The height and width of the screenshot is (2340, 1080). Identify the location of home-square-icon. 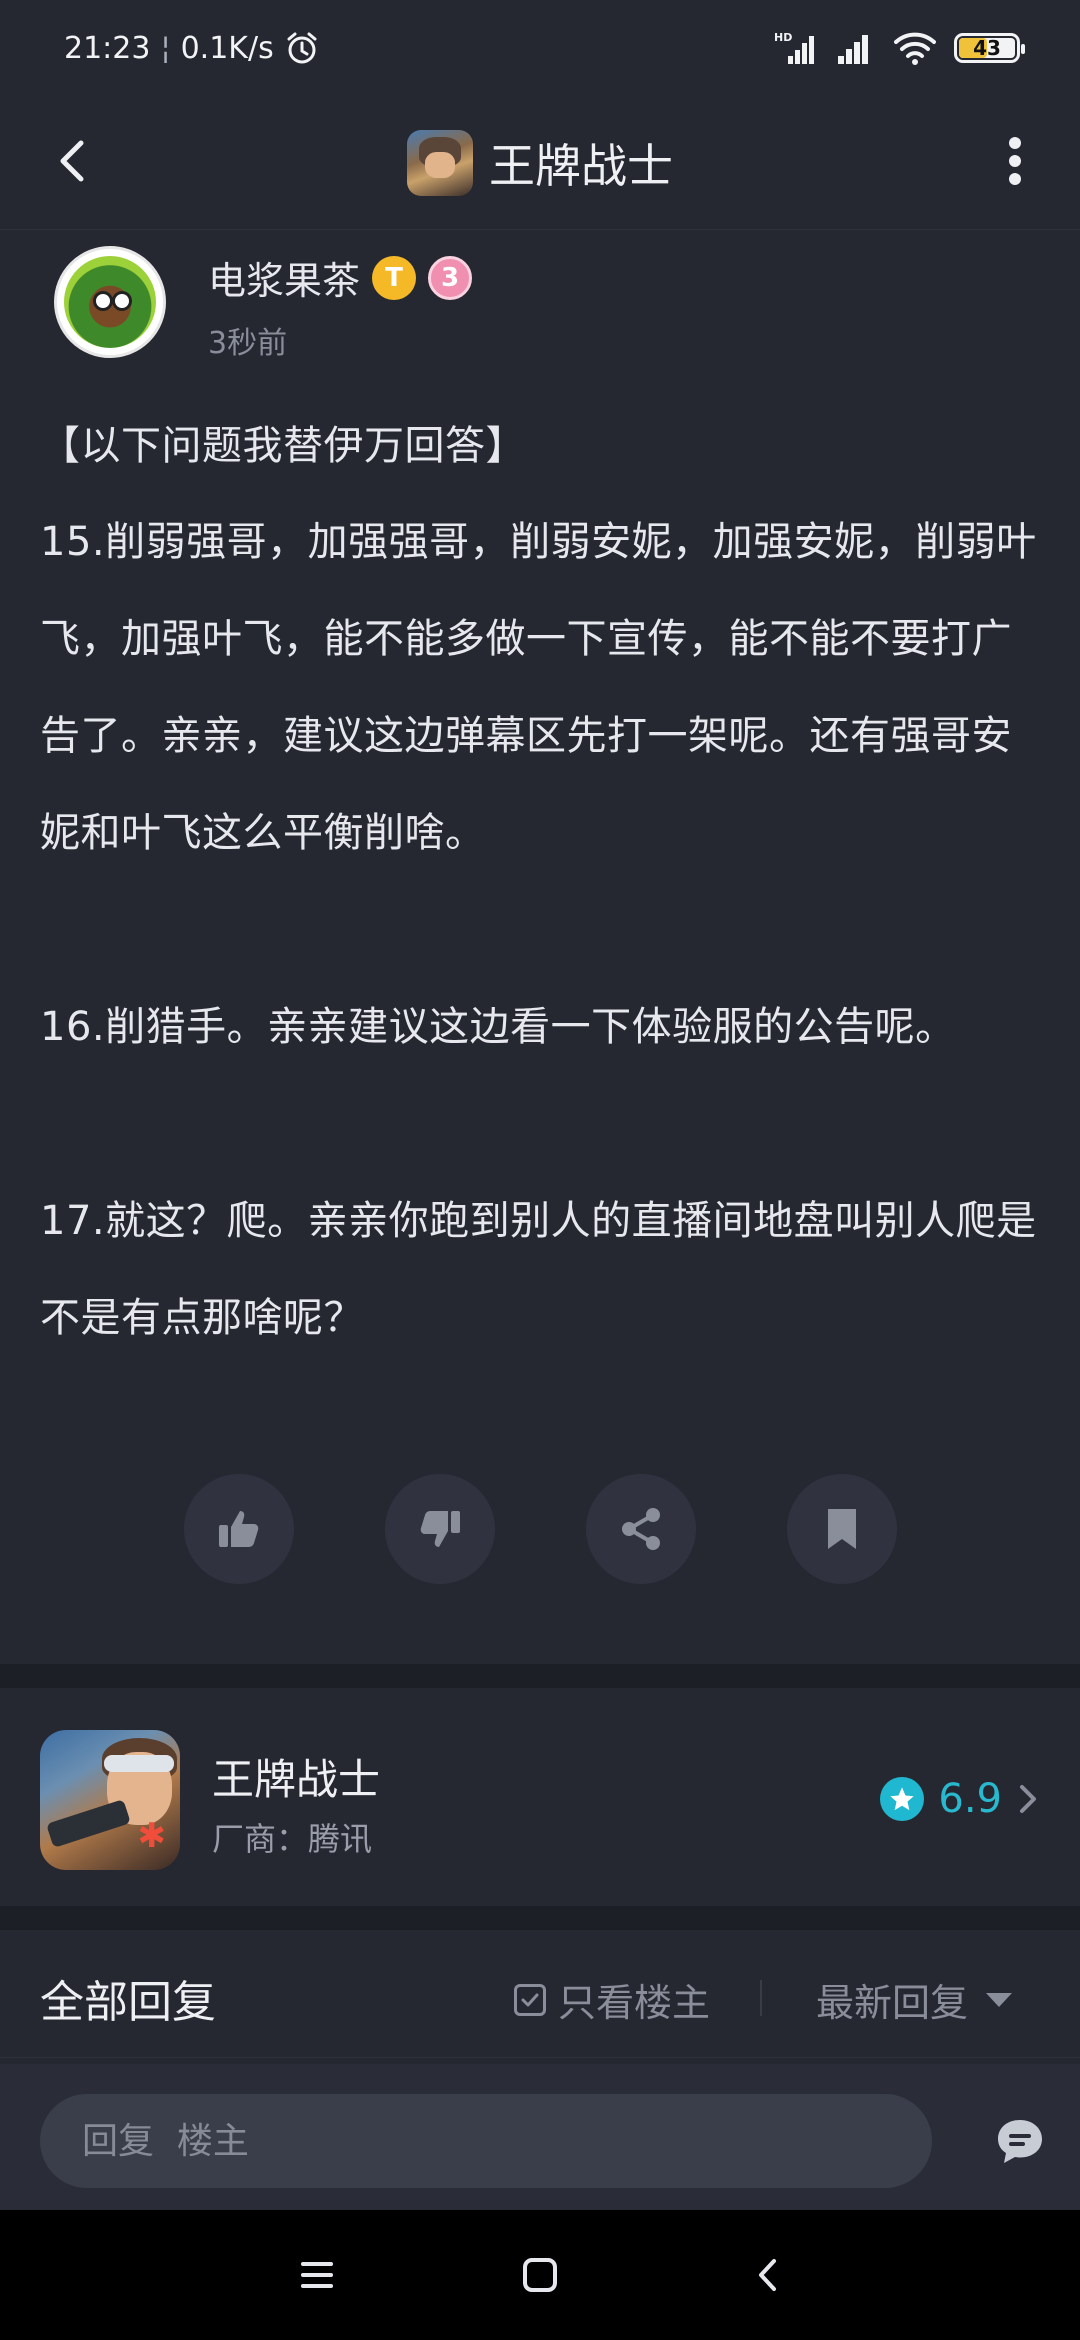
(540, 2275).